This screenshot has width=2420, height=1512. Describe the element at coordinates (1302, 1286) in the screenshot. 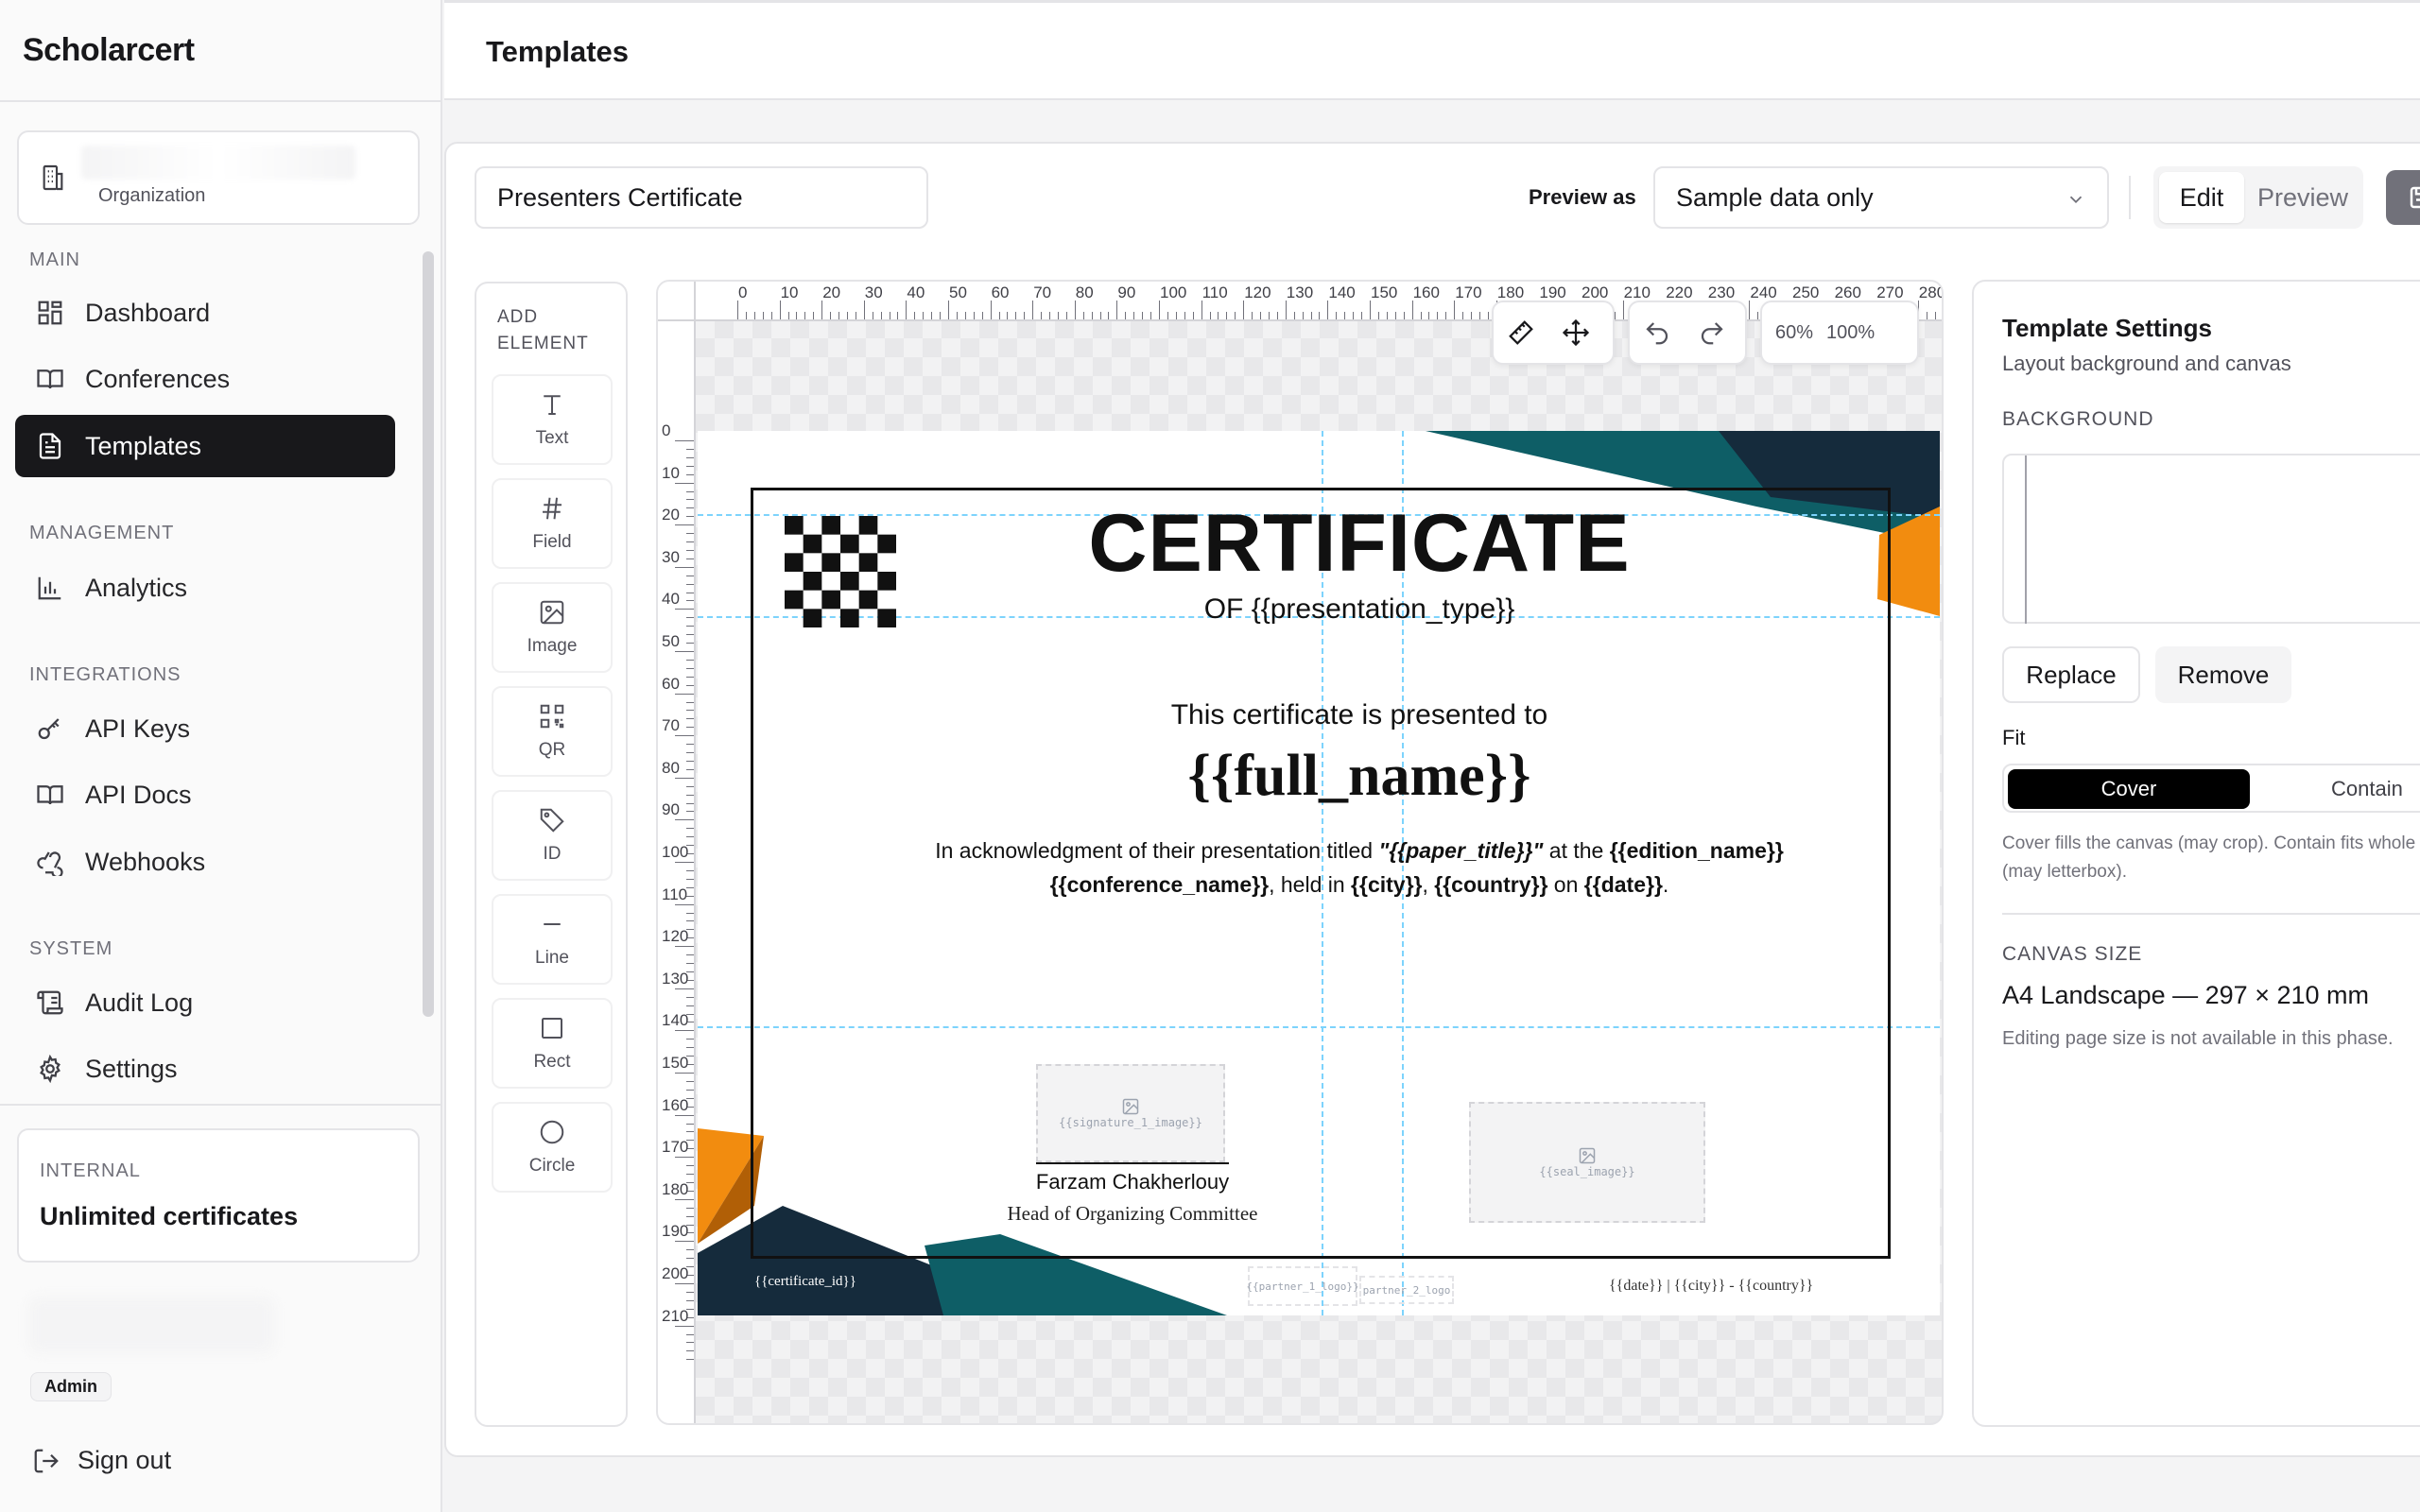

I see `partner-1-logo-placeholder: {{partner_1_logo}}` at that location.